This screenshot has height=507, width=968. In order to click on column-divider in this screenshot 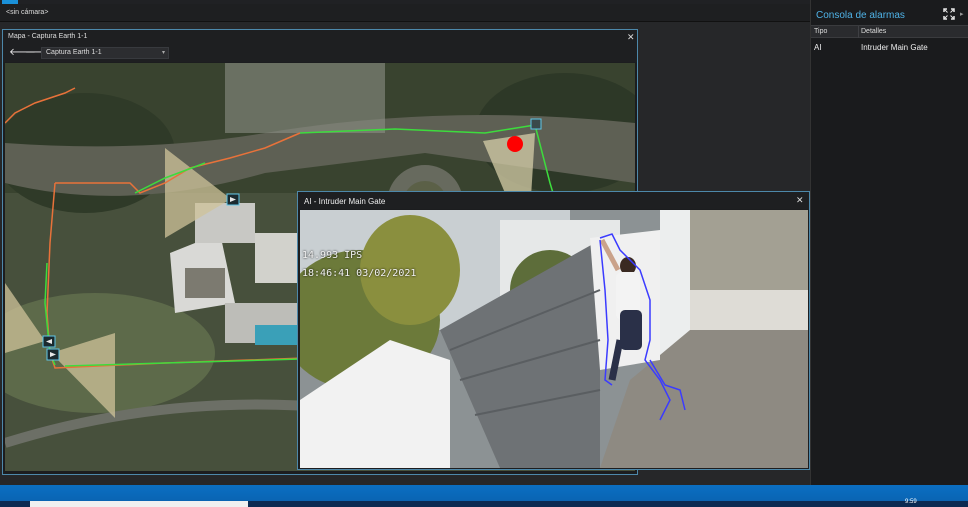, I will do `click(858, 32)`.